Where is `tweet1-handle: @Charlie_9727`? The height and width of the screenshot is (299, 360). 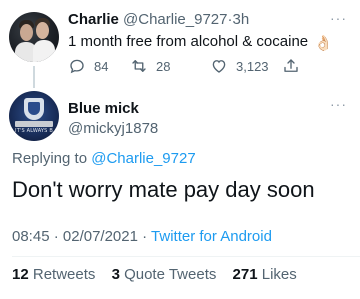 tweet1-handle: @Charlie_9727 is located at coordinates (175, 19).